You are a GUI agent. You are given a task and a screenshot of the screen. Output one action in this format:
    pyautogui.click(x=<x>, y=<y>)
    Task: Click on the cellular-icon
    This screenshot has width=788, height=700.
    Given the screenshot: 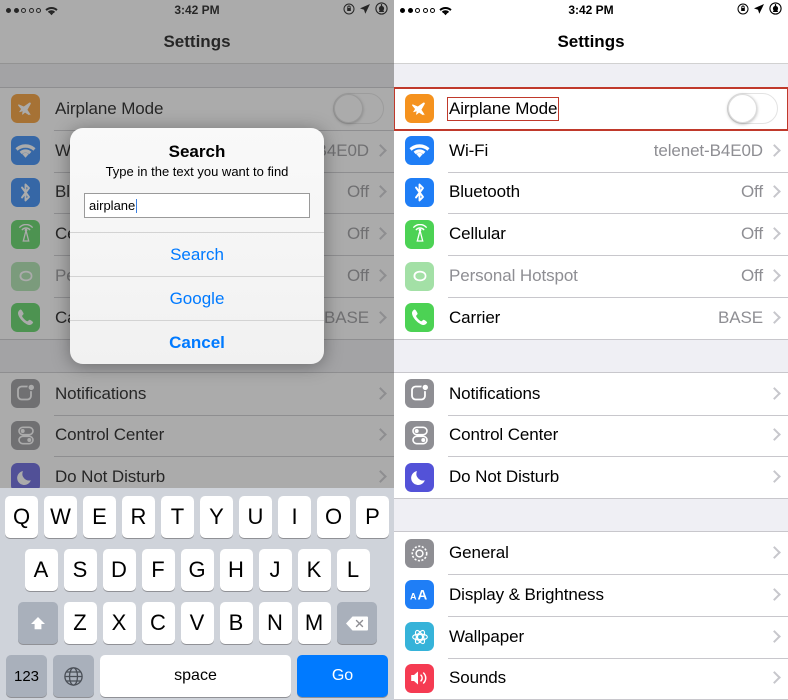 What is the action you would take?
    pyautogui.click(x=25, y=234)
    